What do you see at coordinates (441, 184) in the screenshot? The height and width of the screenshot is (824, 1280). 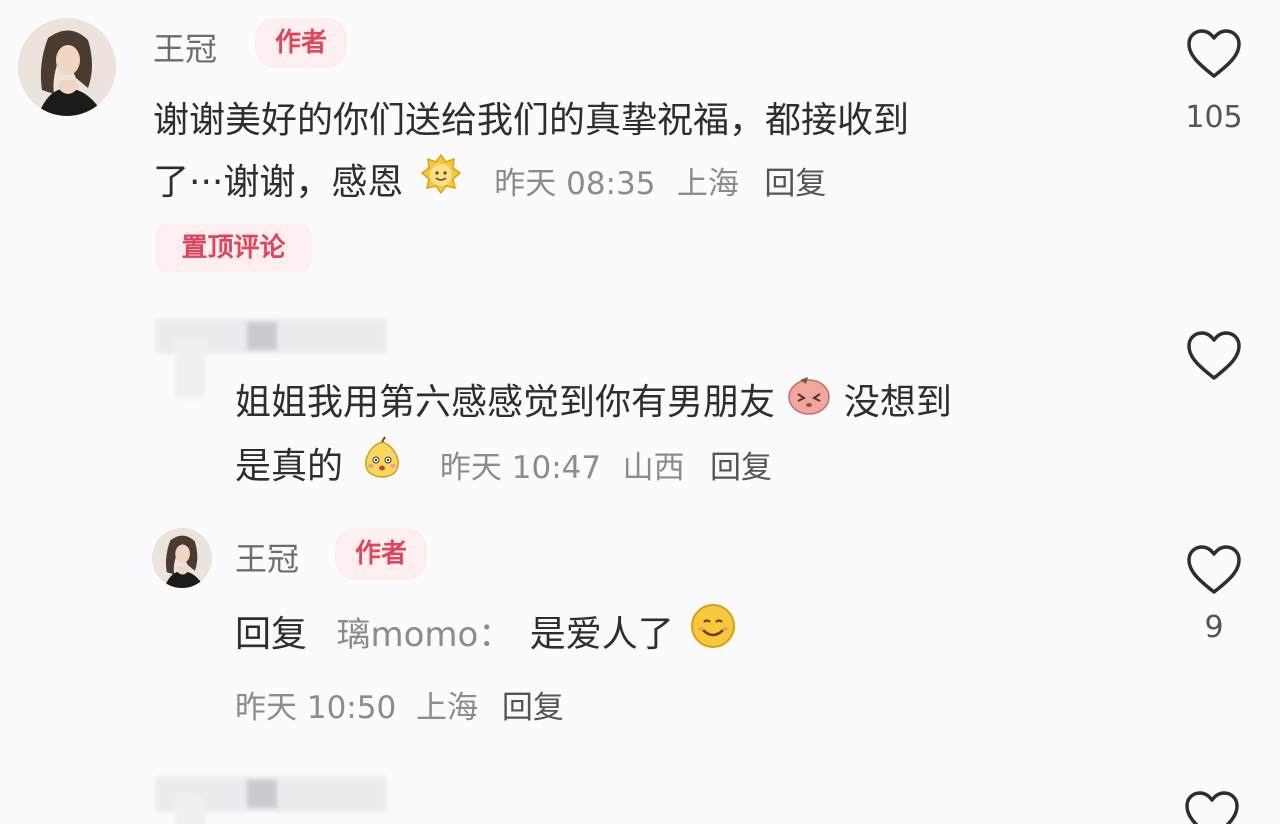 I see `sparkle-face-emoji` at bounding box center [441, 184].